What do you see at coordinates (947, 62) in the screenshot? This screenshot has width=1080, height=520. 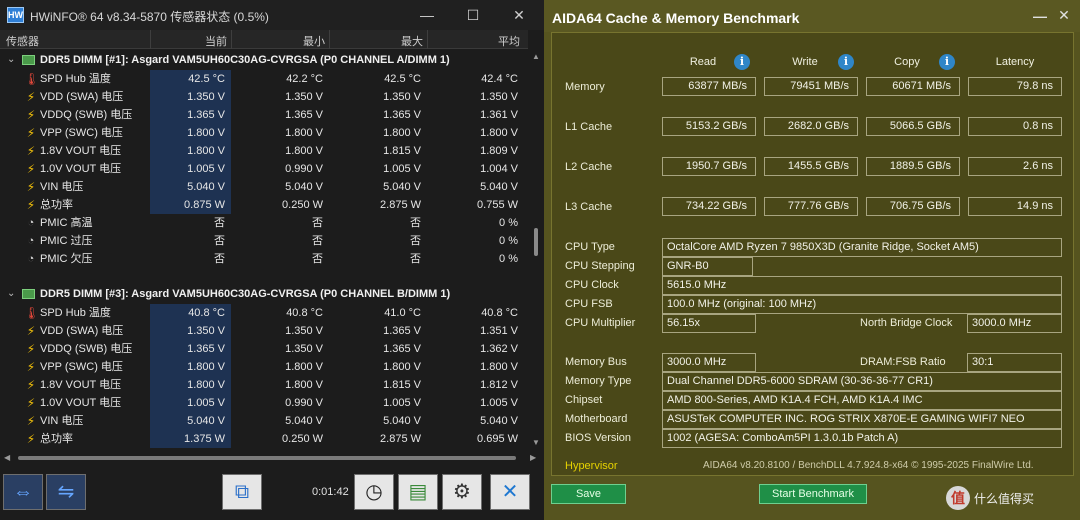 I see `copy-info-icon: i` at bounding box center [947, 62].